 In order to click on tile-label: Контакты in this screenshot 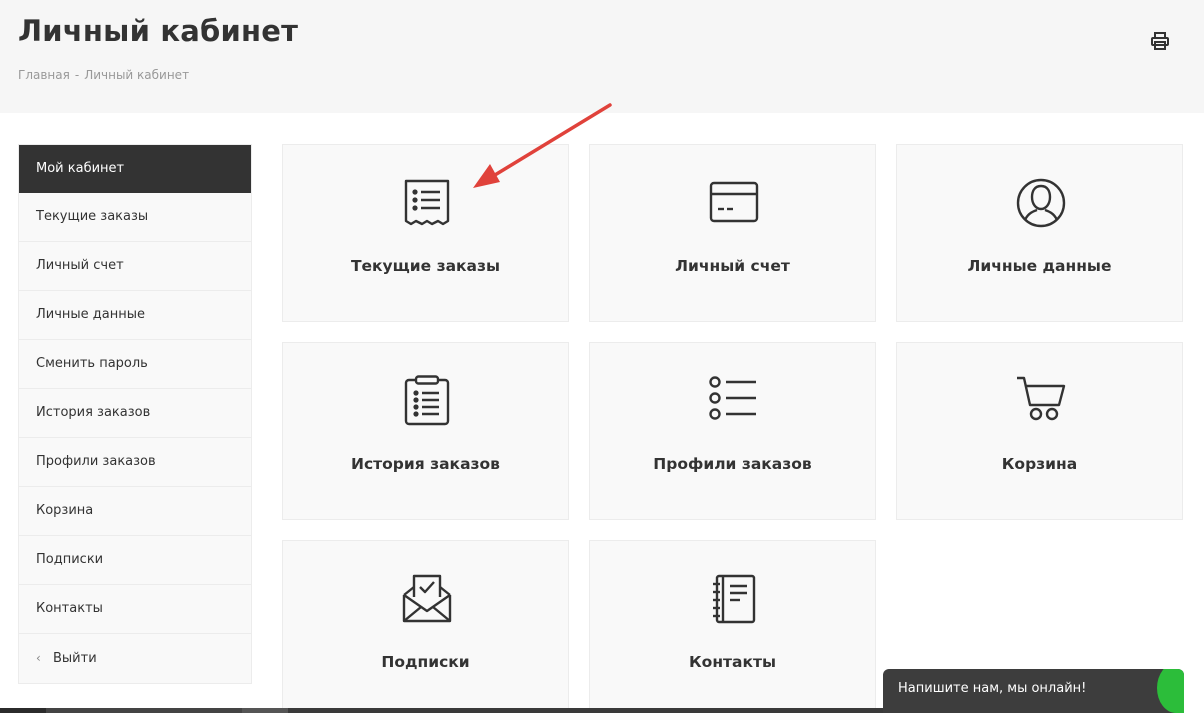, I will do `click(732, 662)`.